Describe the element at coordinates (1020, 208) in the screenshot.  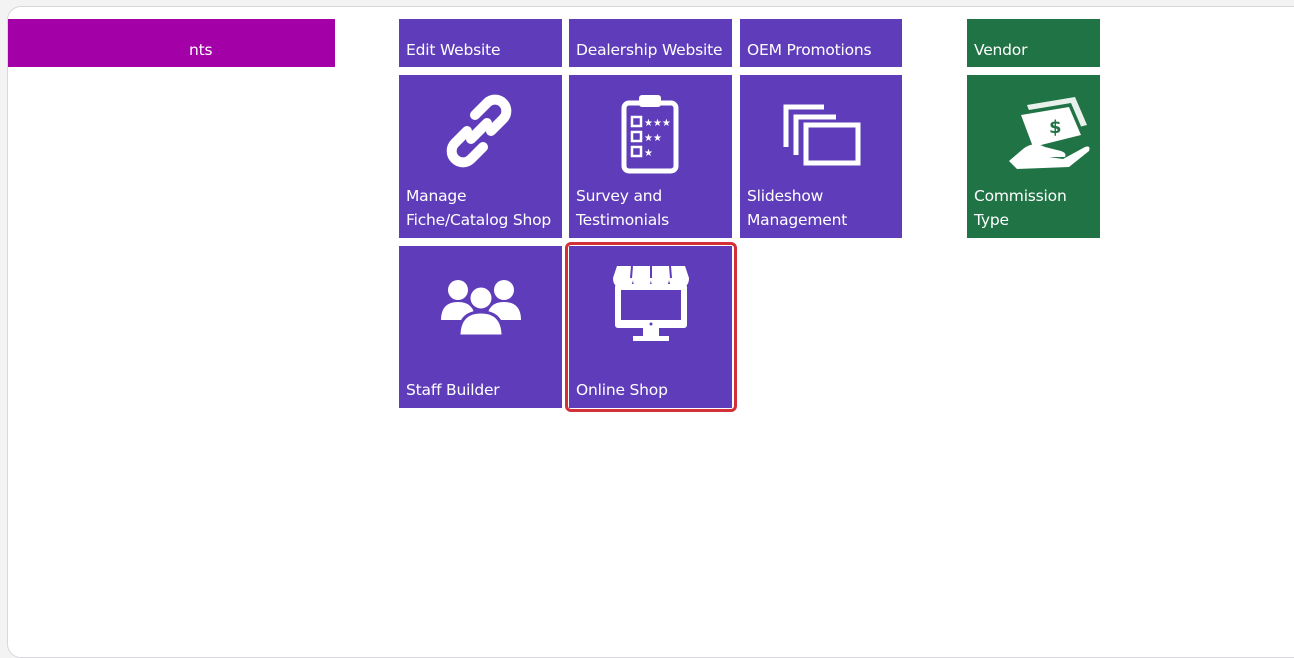
I see `tile-label: Commission Type` at that location.